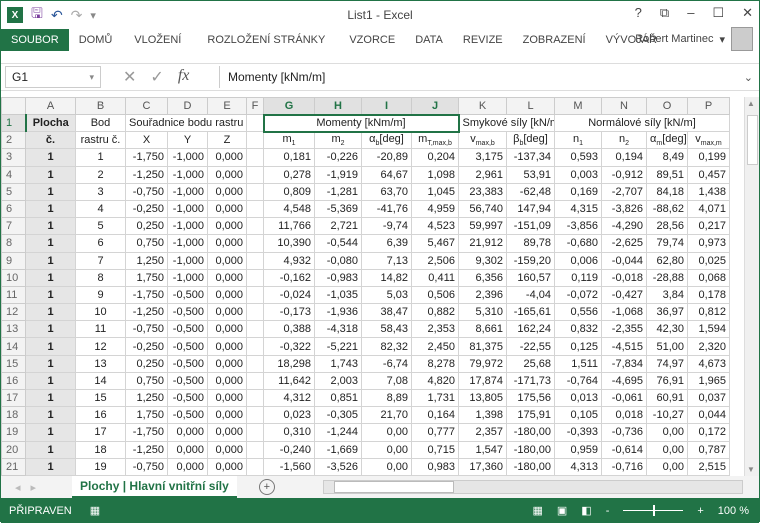  I want to click on cell-K15: 79,972, so click(482, 363).